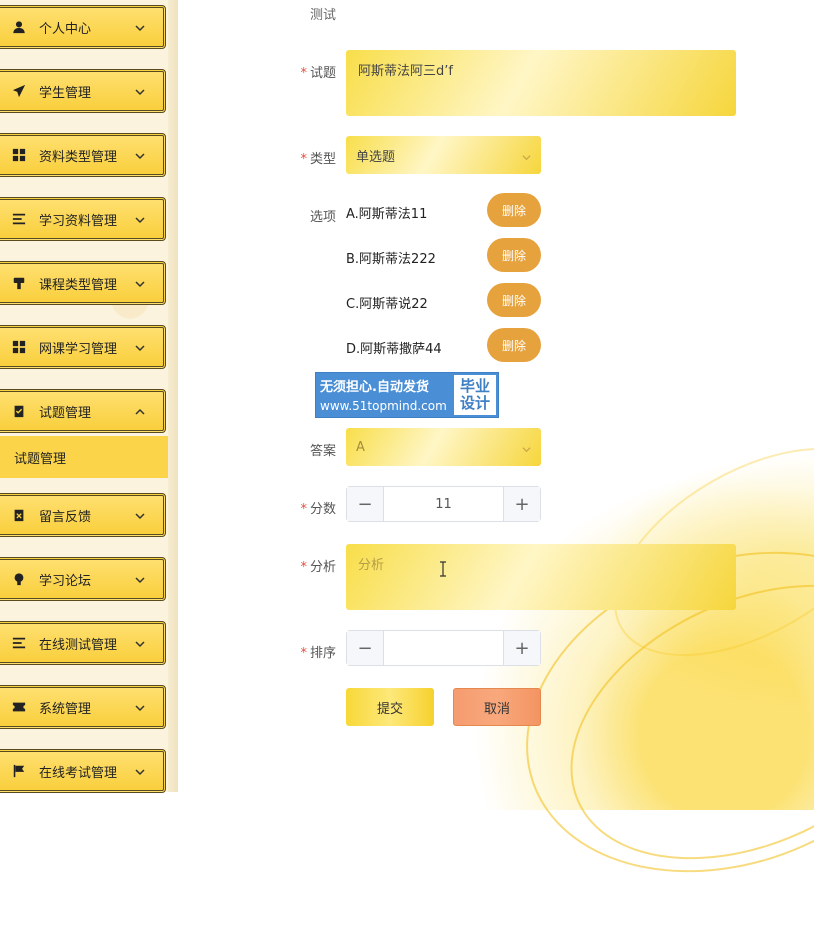  Describe the element at coordinates (541, 83) in the screenshot. I see `question-textarea: 阿斯蒂法阿三d’f` at that location.